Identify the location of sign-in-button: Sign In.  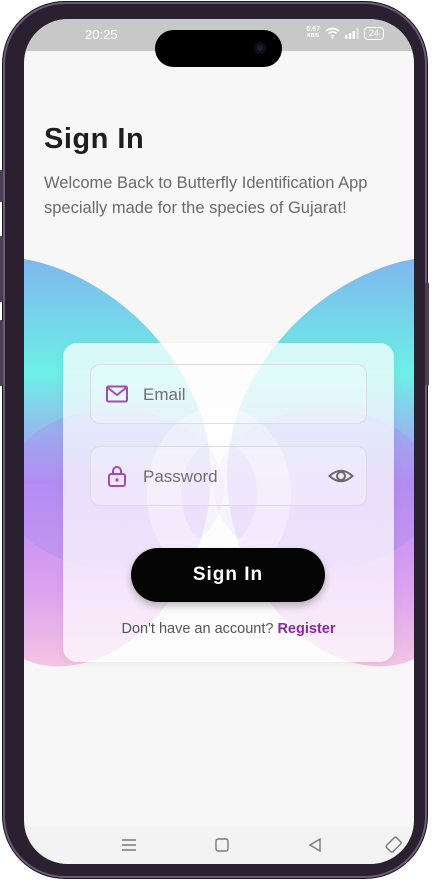
(228, 575).